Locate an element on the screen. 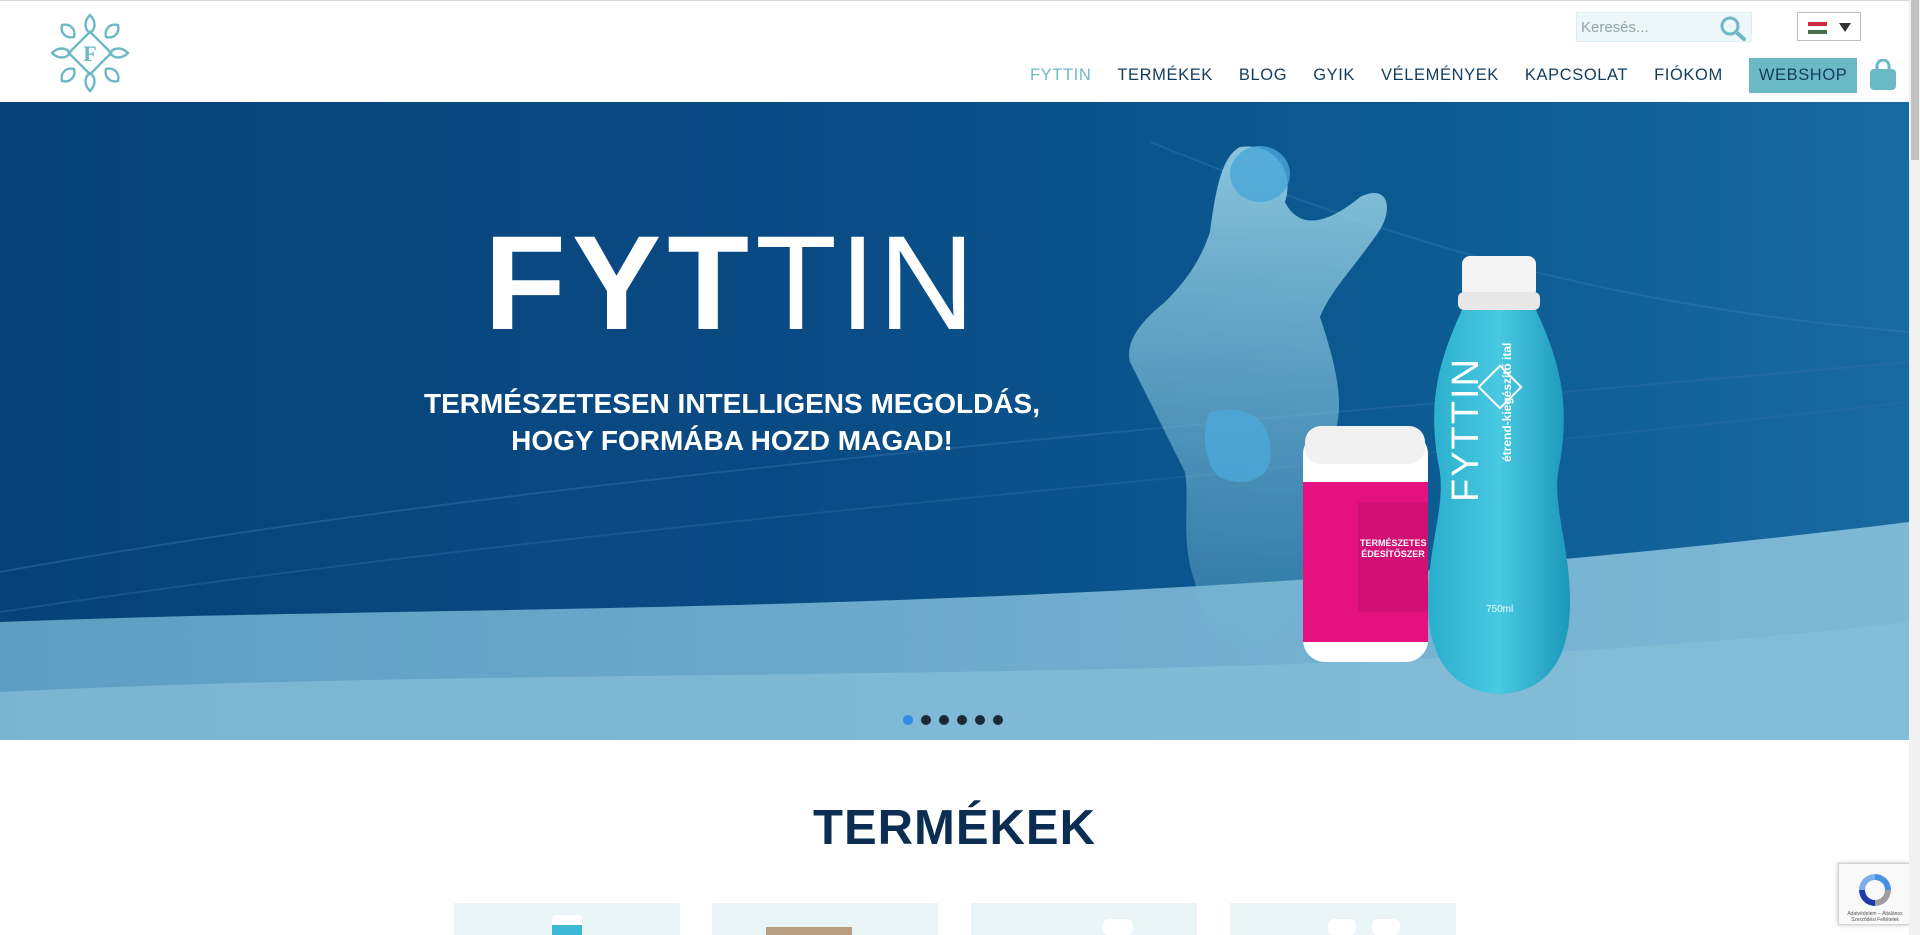 This screenshot has width=1920, height=935. nav-item-fyttin: FYTTIN is located at coordinates (1060, 75).